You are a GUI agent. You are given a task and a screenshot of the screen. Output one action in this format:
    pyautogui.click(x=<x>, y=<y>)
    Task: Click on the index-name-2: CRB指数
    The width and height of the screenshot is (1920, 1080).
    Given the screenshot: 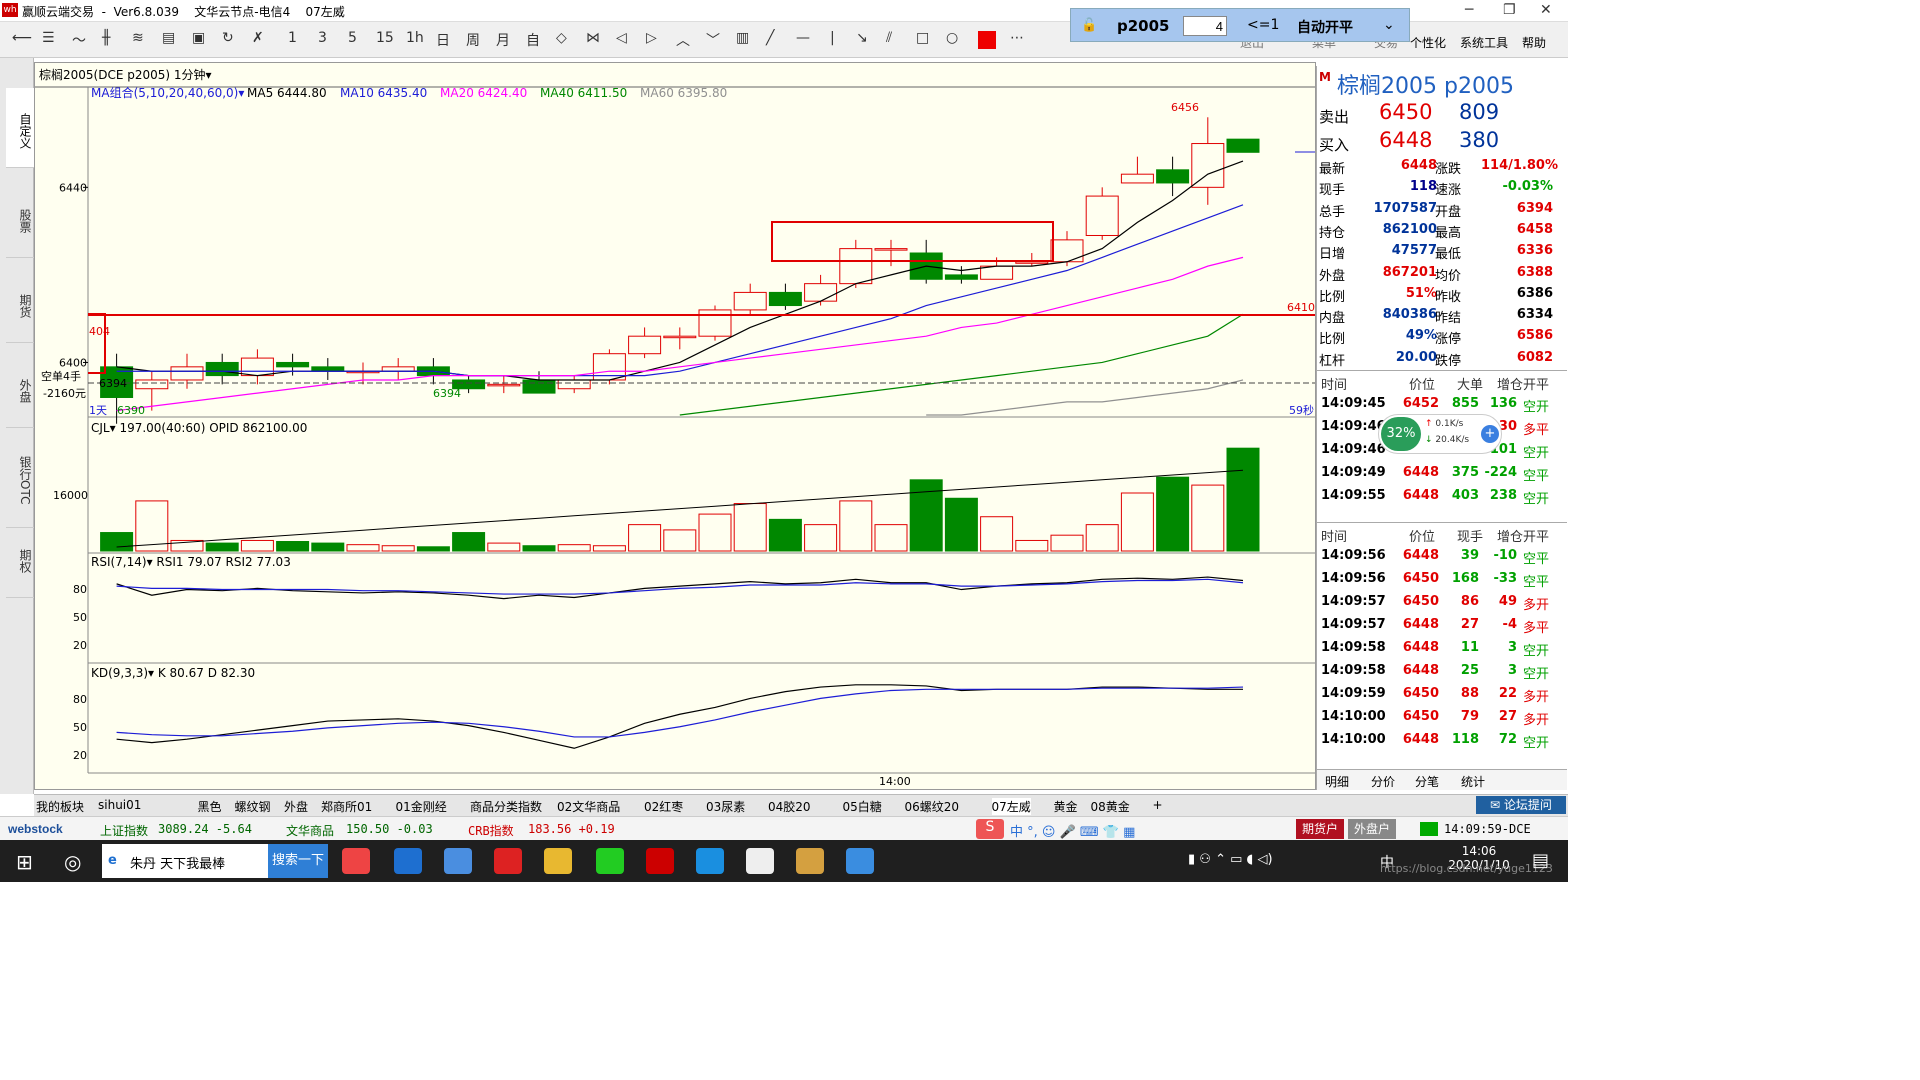 What is the action you would take?
    pyautogui.click(x=491, y=830)
    